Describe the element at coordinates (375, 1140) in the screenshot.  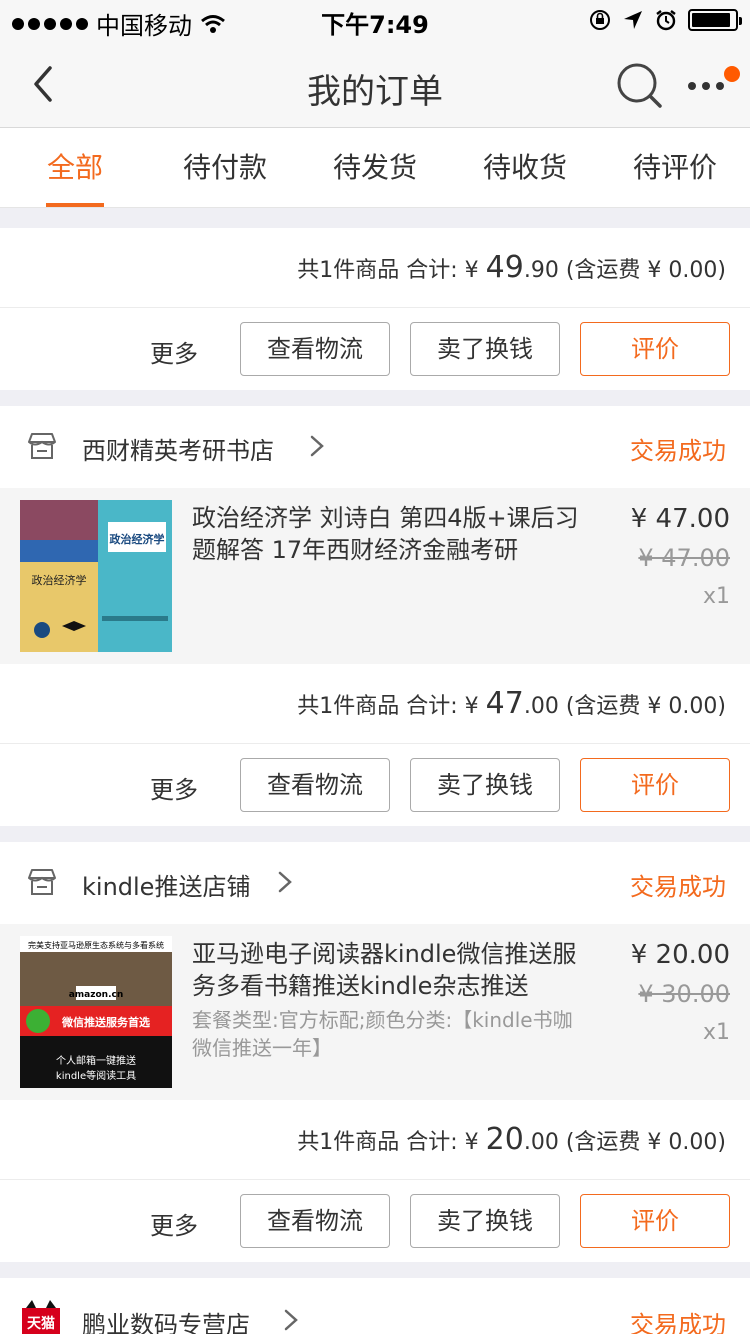
I see `order-summary: 共1件商品 合计: ¥ 20.00 (含运费 ¥ 0.00)` at that location.